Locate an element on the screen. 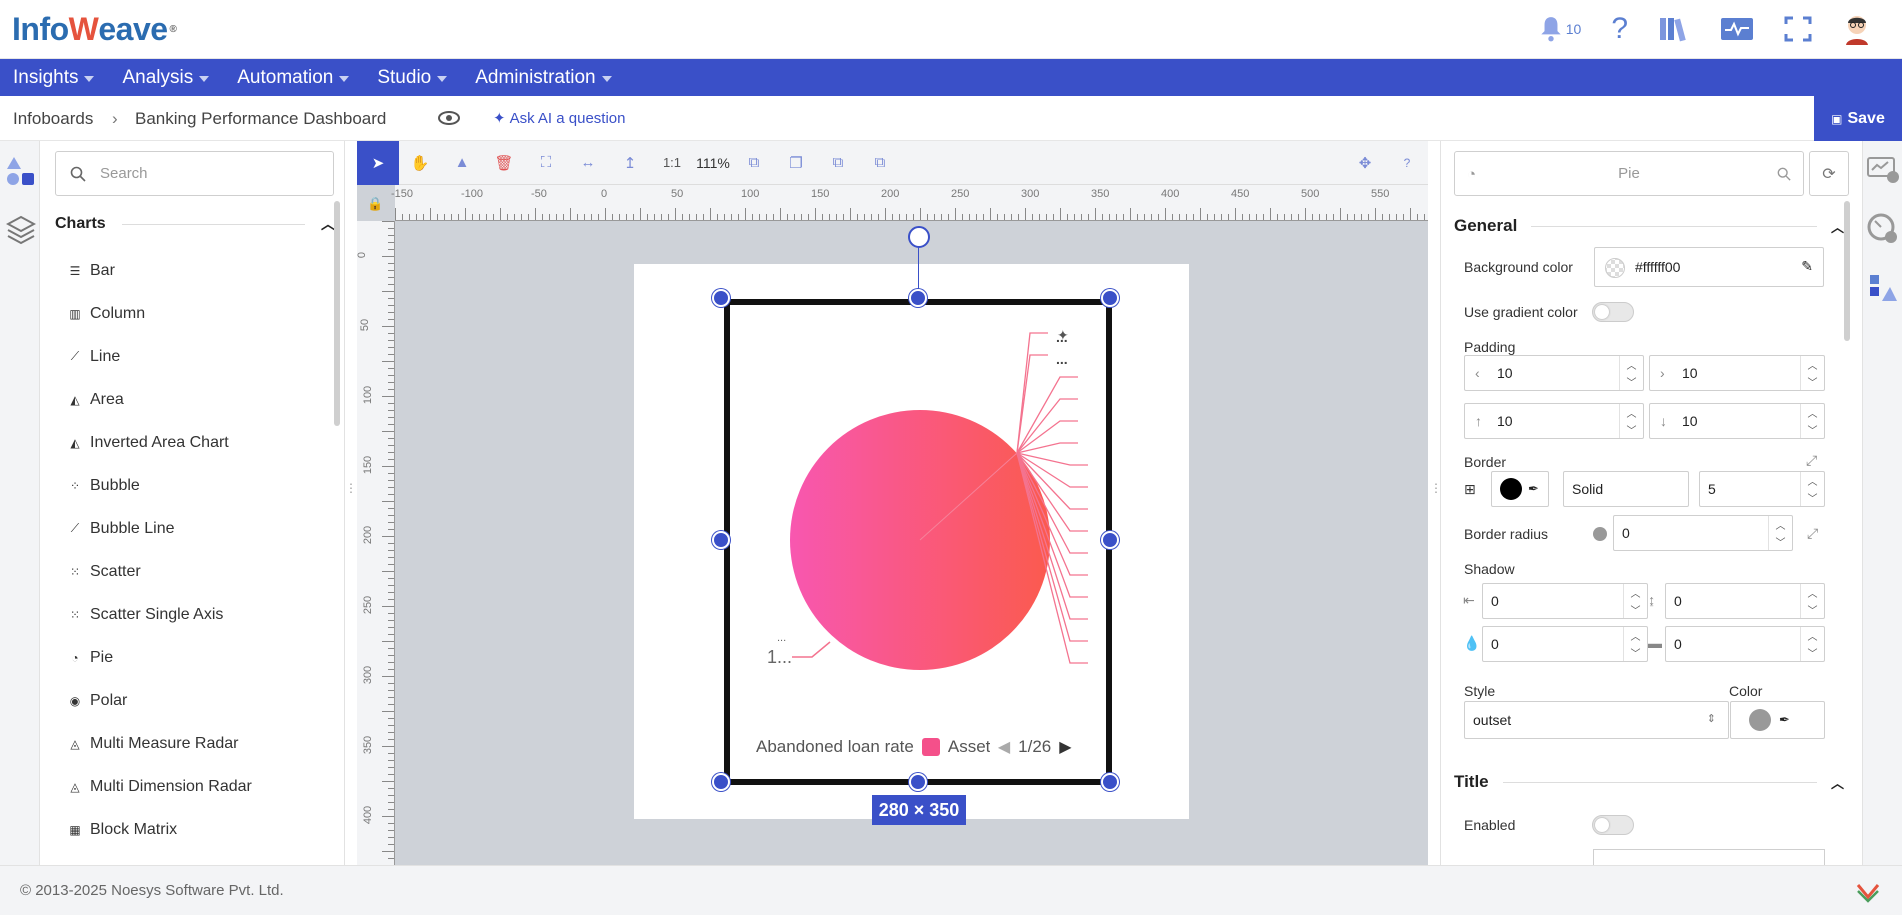 The image size is (1902, 915). chart-item-area: ◭ Area is located at coordinates (193, 399).